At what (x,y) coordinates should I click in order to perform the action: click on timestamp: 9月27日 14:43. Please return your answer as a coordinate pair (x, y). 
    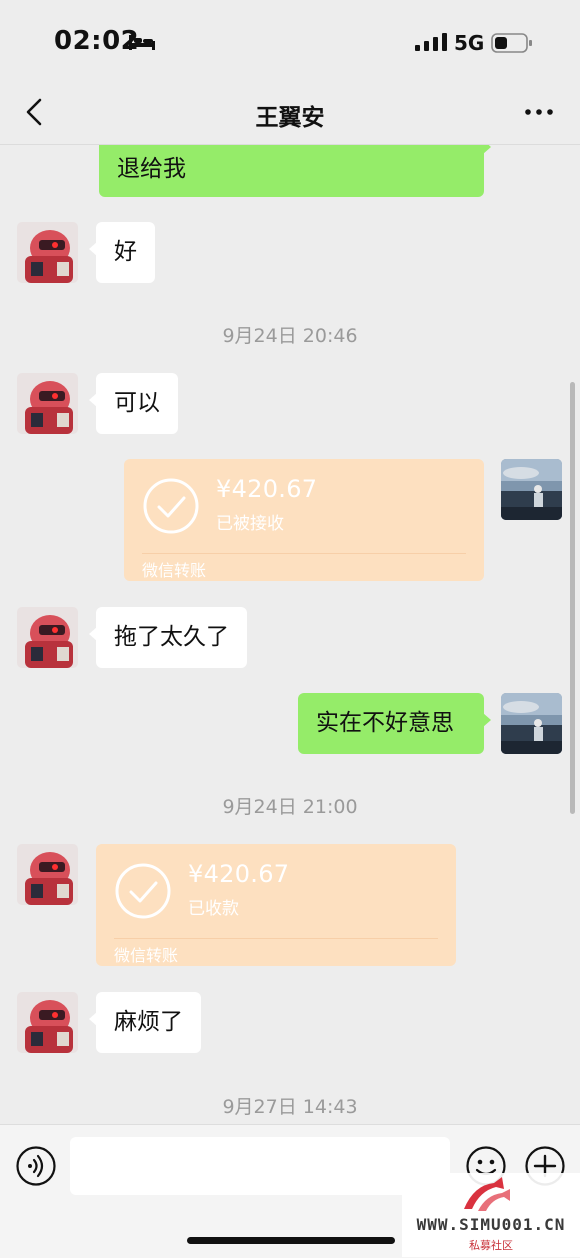
    Looking at the image, I should click on (290, 1107).